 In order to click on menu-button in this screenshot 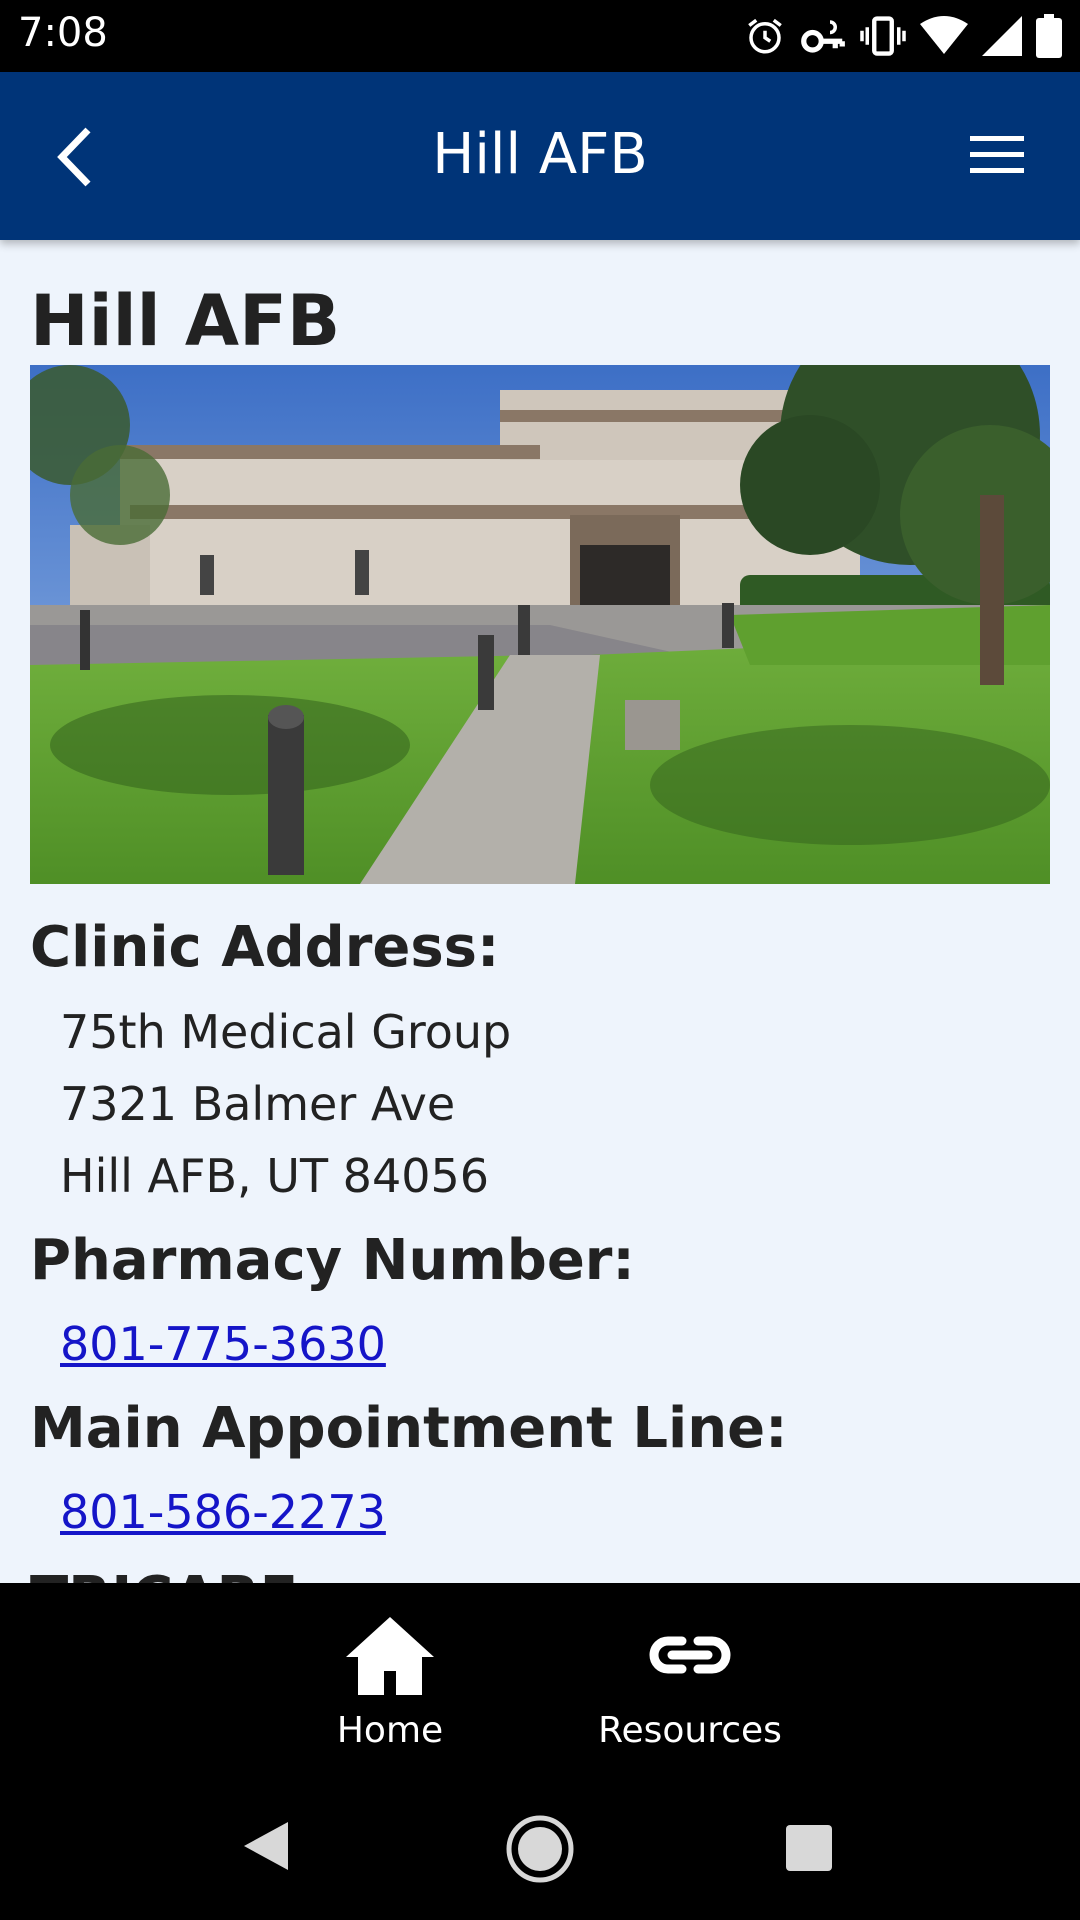, I will do `click(998, 155)`.